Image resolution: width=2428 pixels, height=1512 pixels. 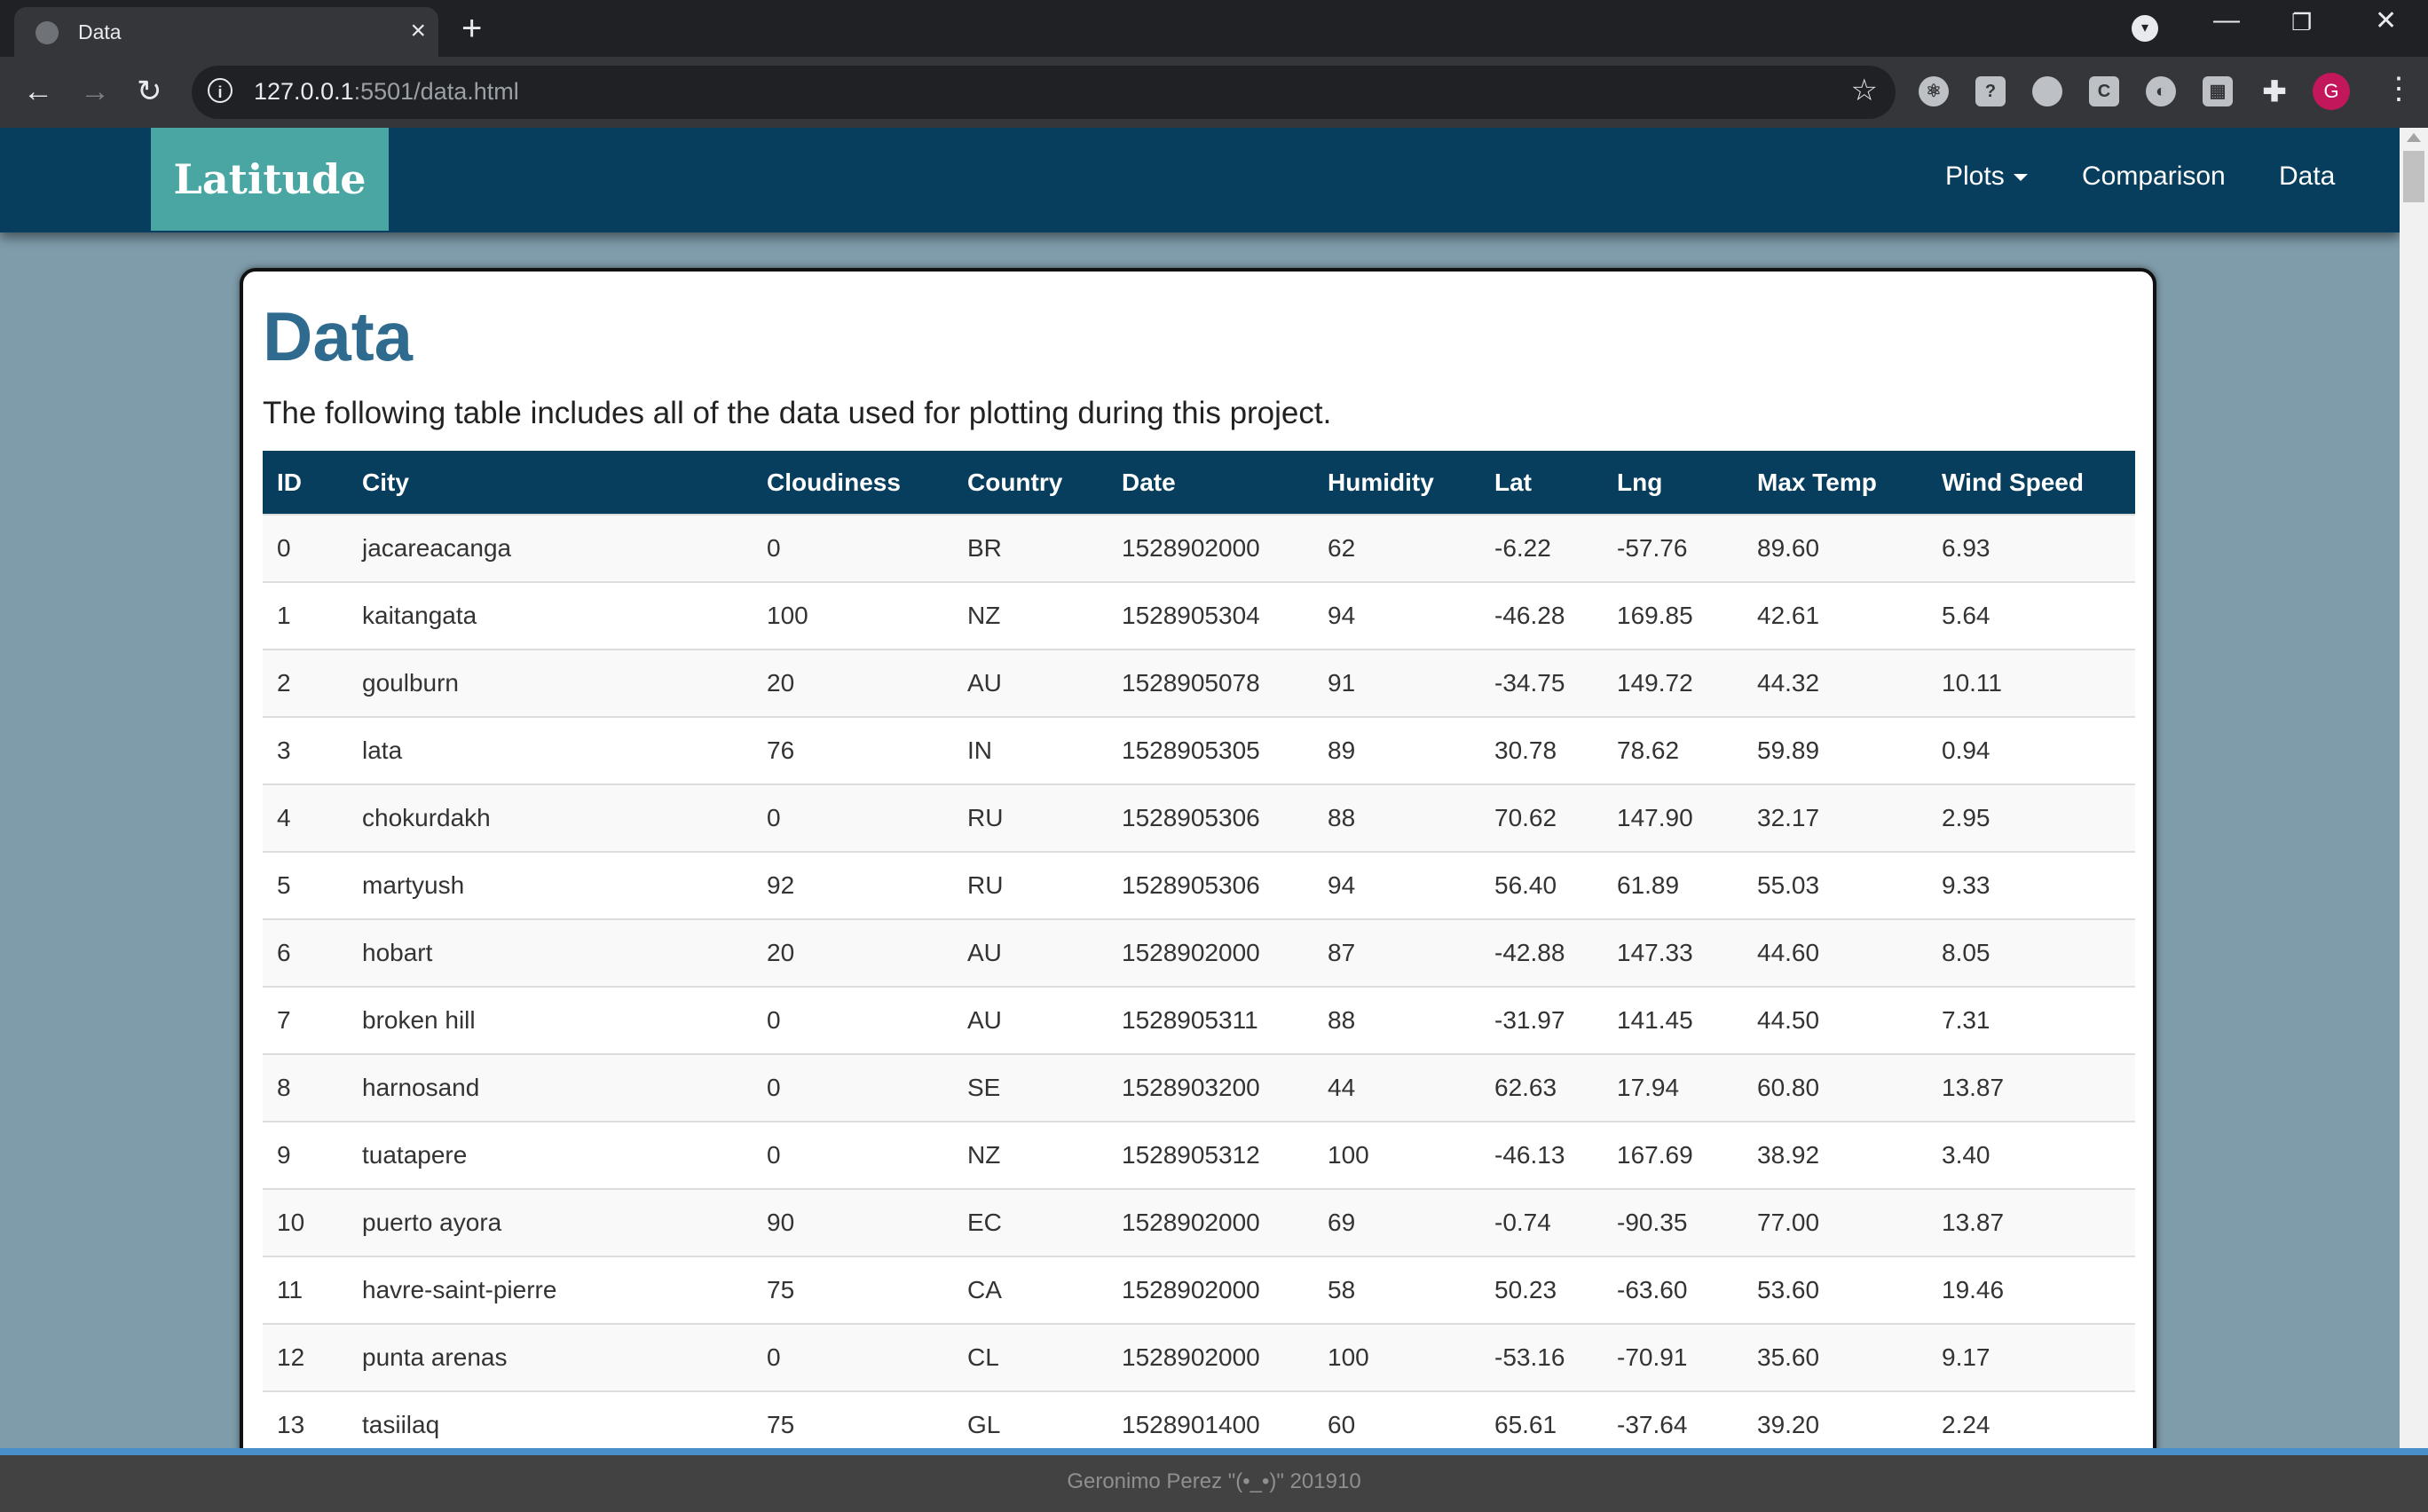 I want to click on new-tab-icon: +, so click(x=471, y=29).